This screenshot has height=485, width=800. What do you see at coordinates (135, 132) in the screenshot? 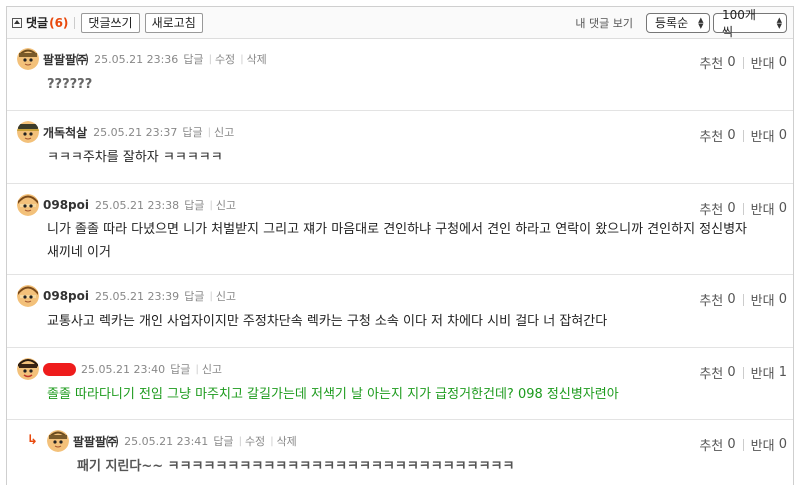
I see `comment-date: 25.05.21 23:37` at bounding box center [135, 132].